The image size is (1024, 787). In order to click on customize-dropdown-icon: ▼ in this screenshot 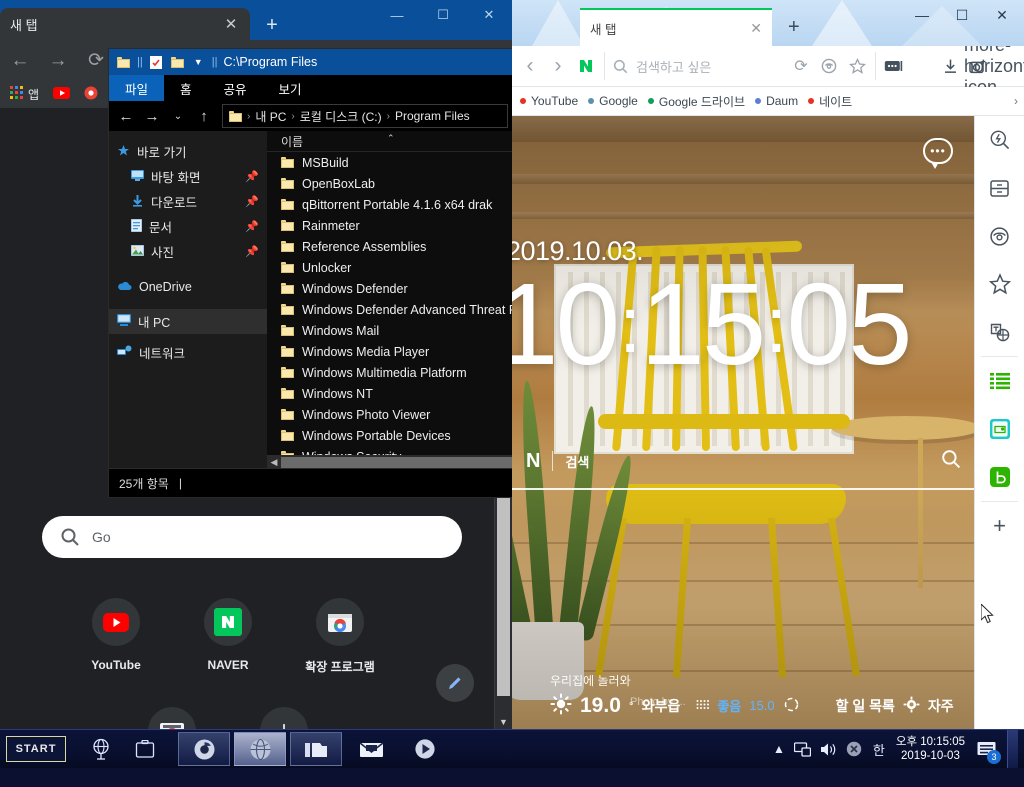, I will do `click(198, 62)`.